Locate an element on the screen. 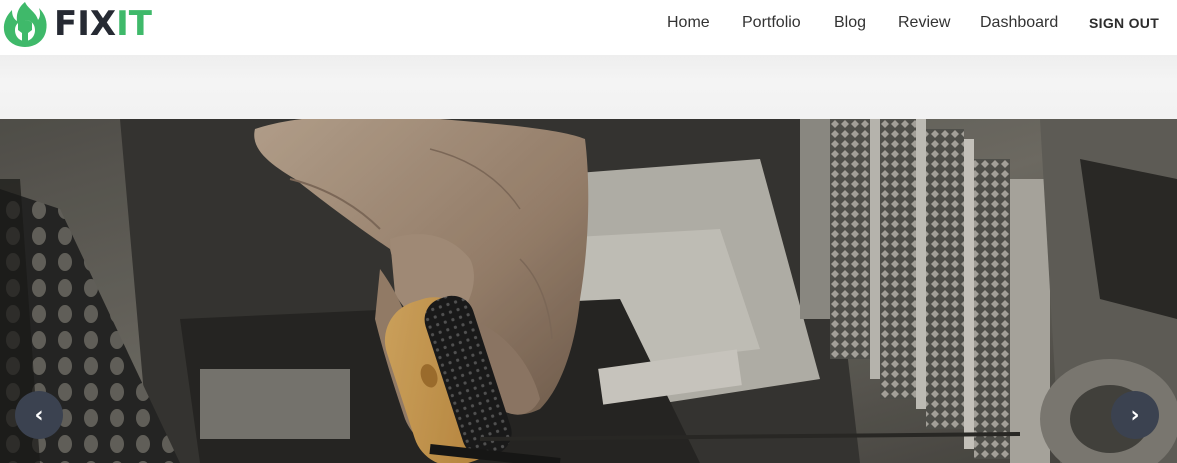  carousel-next-button: › is located at coordinates (1135, 415).